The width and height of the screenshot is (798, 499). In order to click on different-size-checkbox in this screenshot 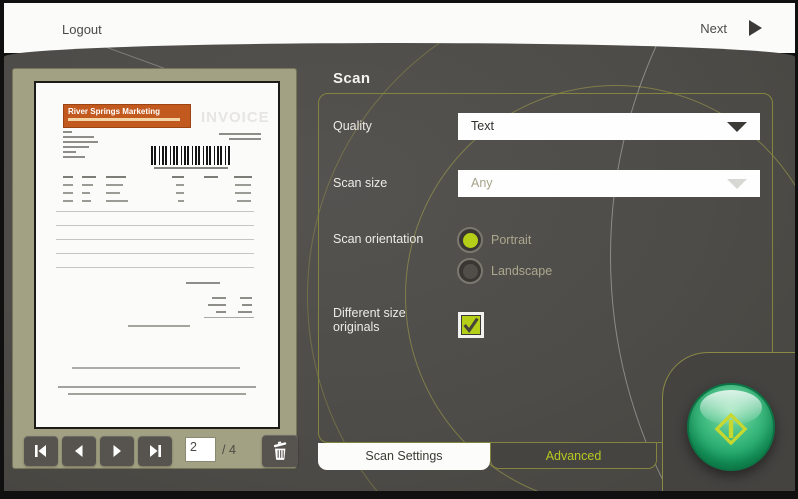, I will do `click(471, 325)`.